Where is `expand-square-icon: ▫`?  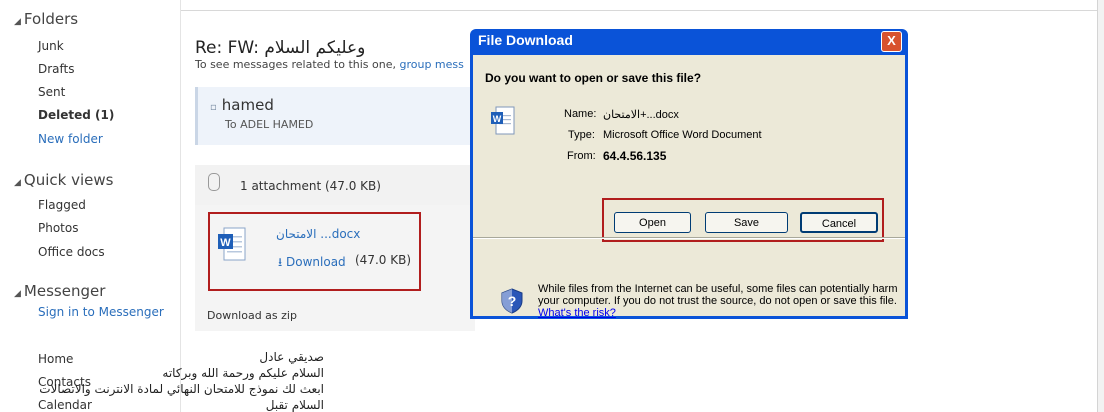 expand-square-icon: ▫ is located at coordinates (213, 107).